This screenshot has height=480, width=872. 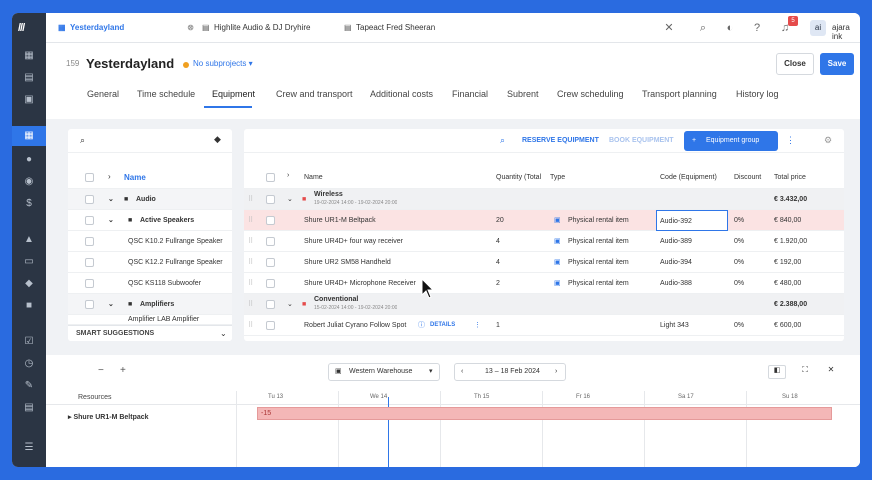 What do you see at coordinates (557, 177) in the screenshot?
I see `col-type: Type` at bounding box center [557, 177].